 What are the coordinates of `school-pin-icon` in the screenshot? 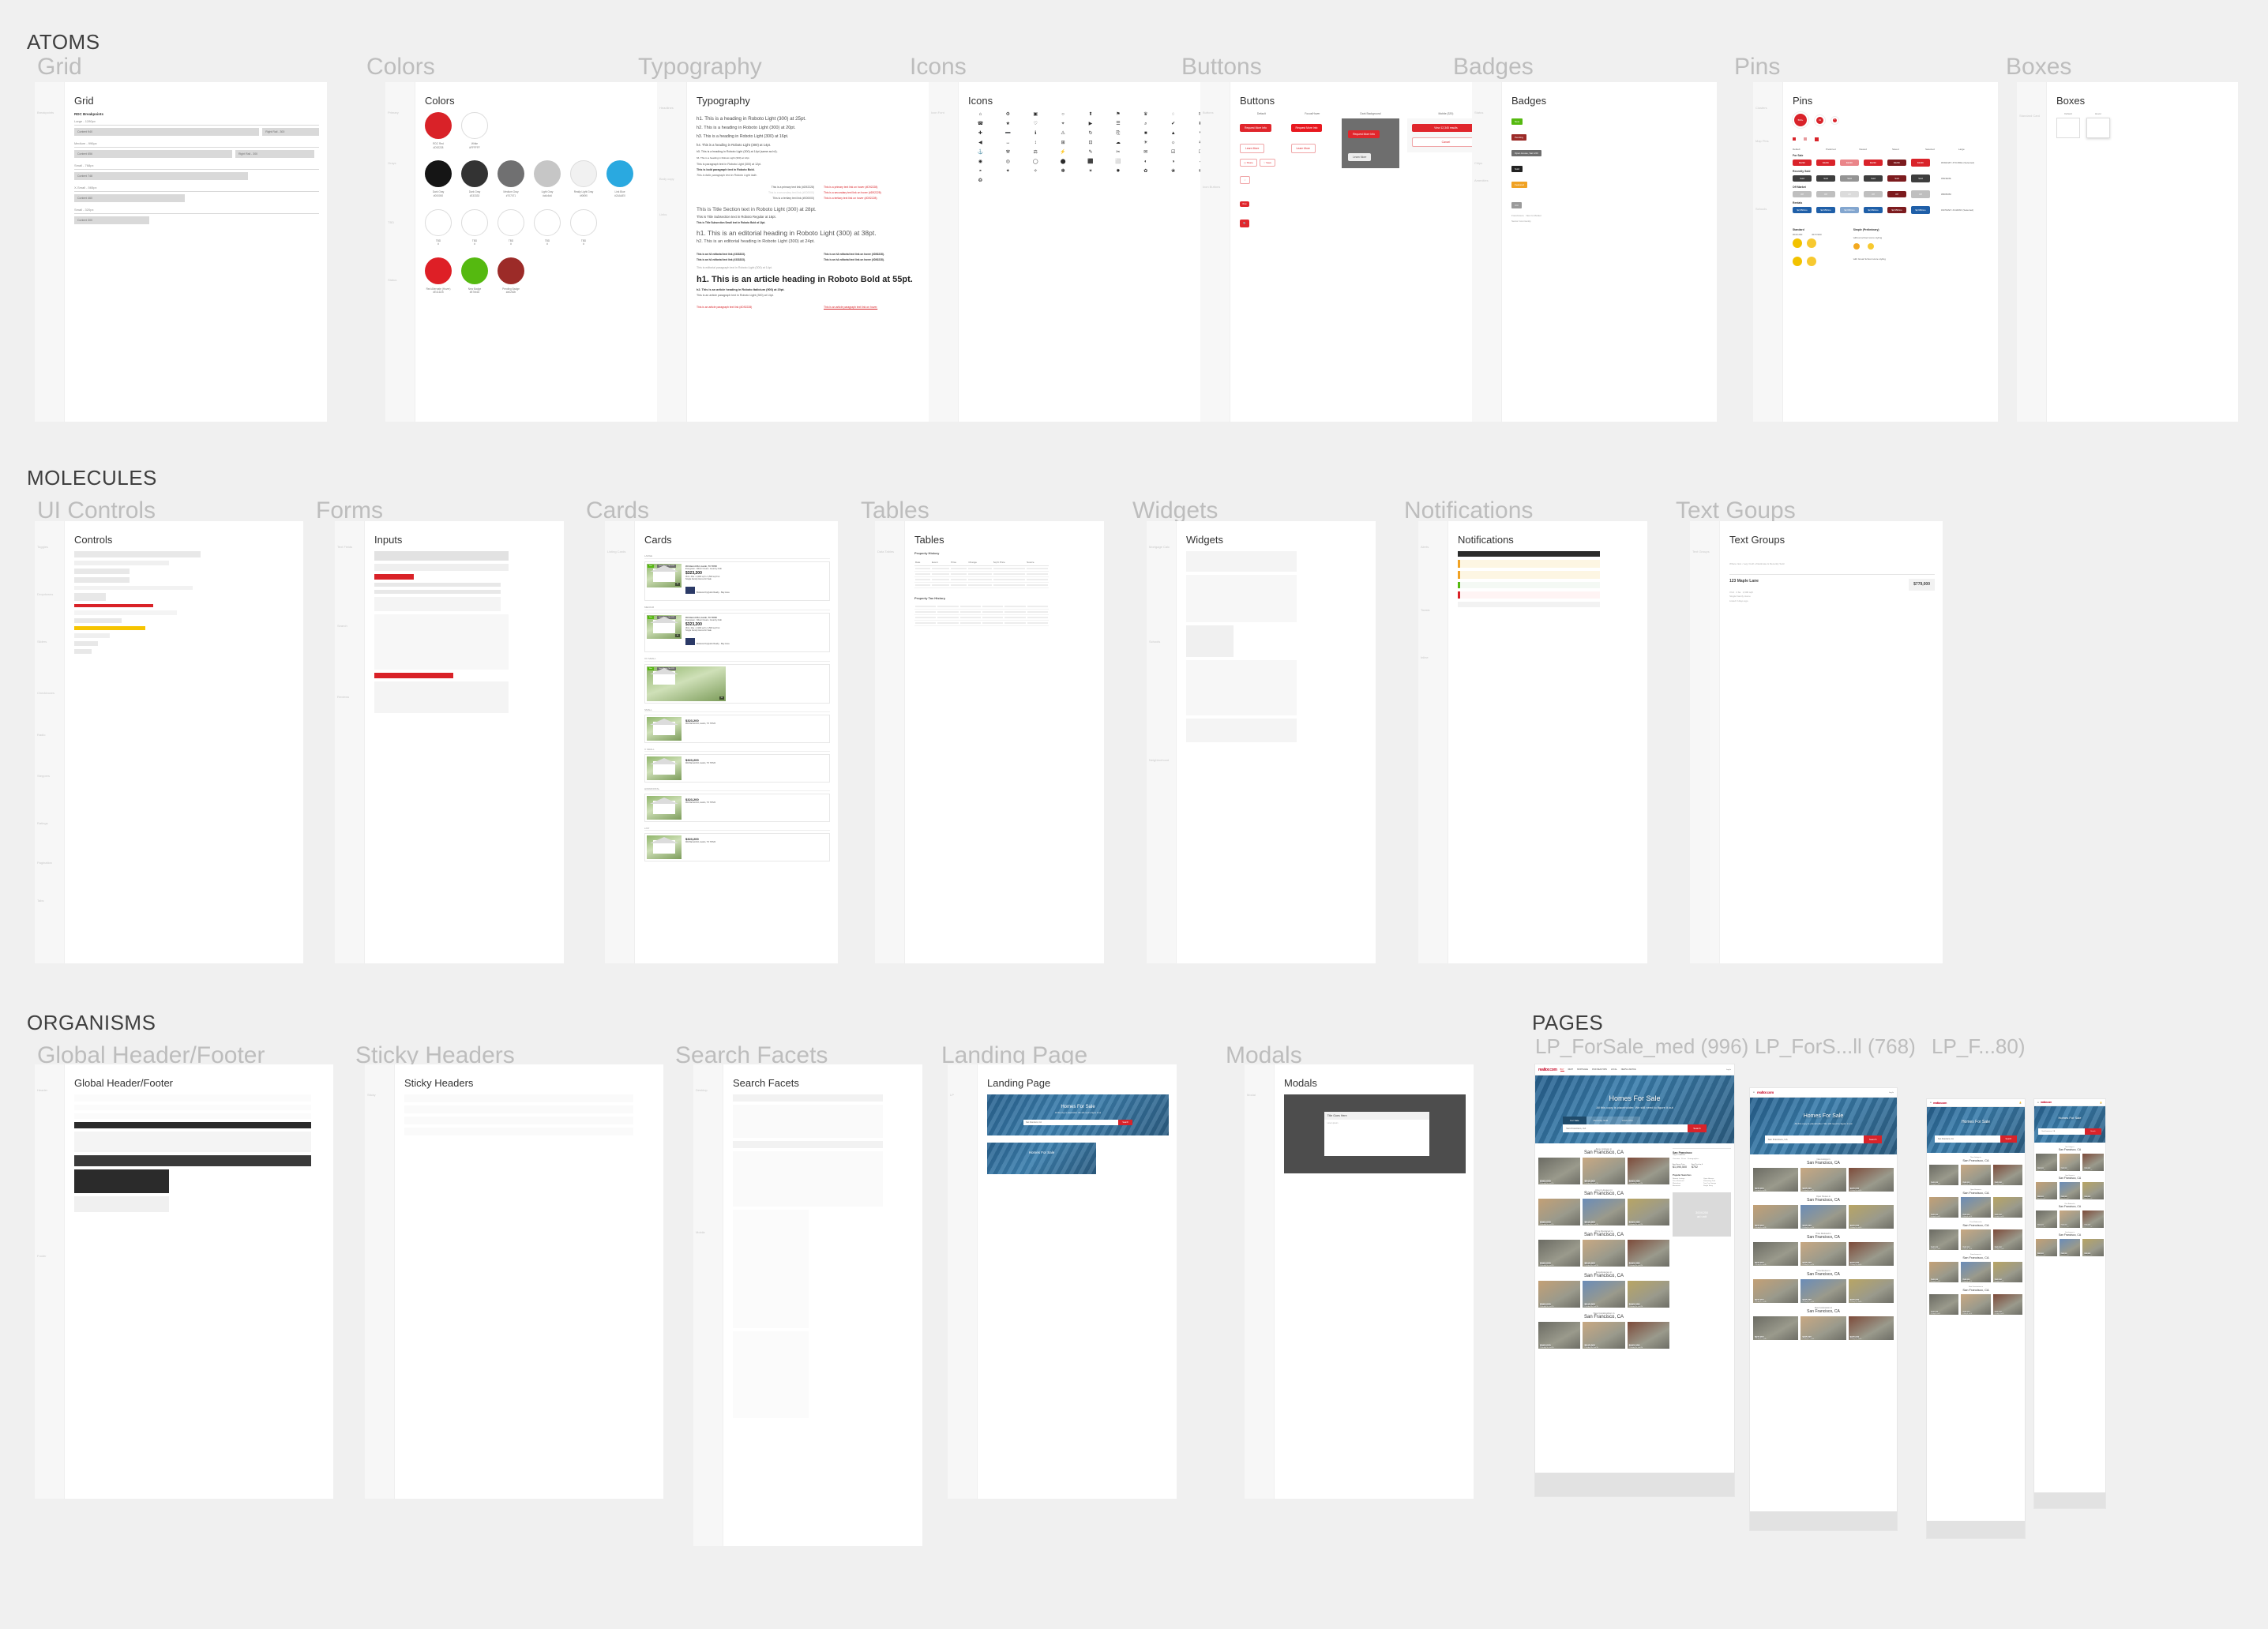 It's located at (1811, 243).